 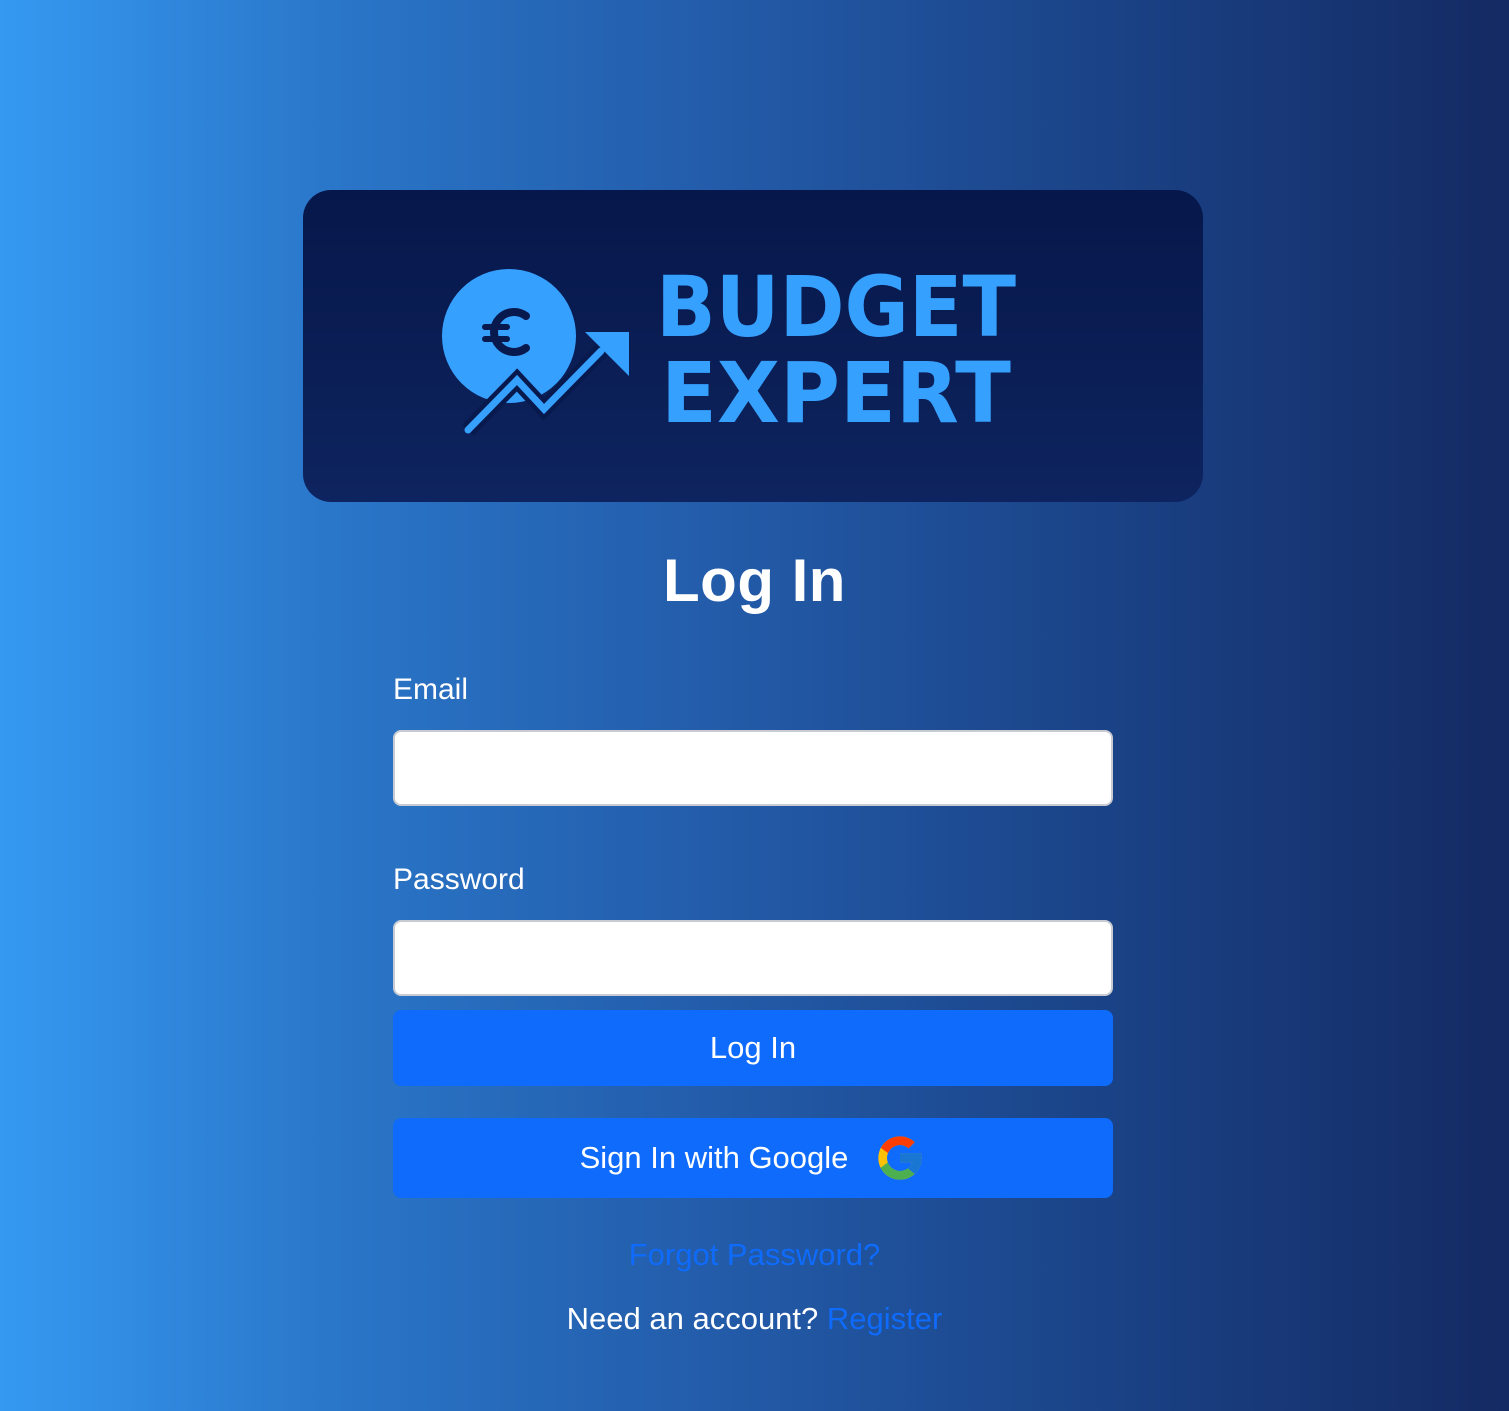 I want to click on logo: BUDGET EXPERT, so click(x=729, y=350).